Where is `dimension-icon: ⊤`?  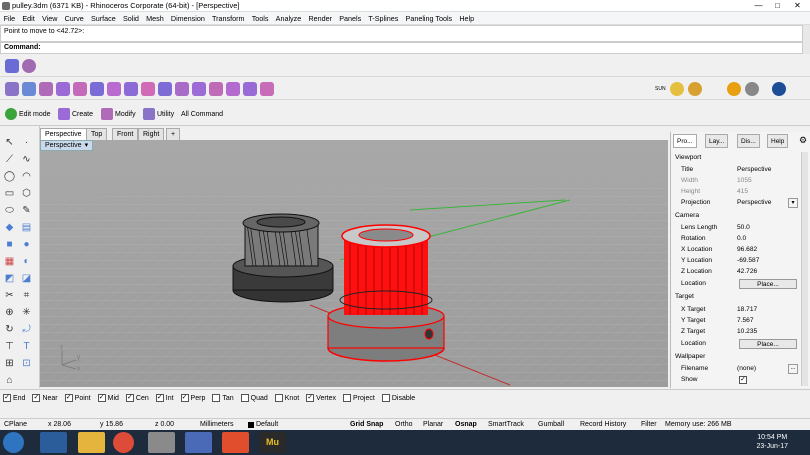
dimension-icon: ⊤ is located at coordinates (9, 346).